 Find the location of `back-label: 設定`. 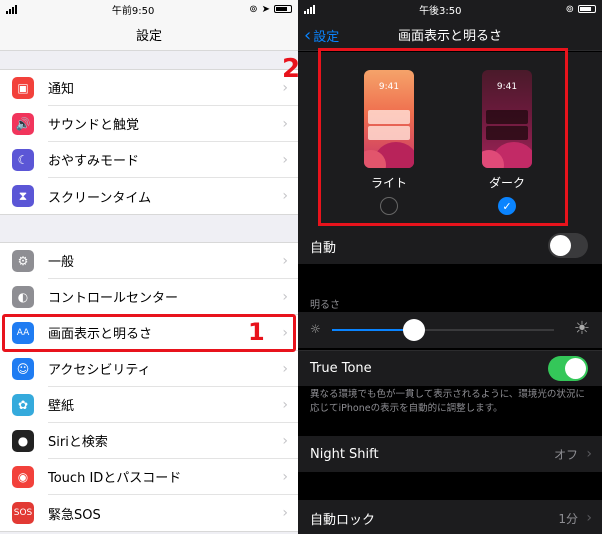

back-label: 設定 is located at coordinates (326, 37).